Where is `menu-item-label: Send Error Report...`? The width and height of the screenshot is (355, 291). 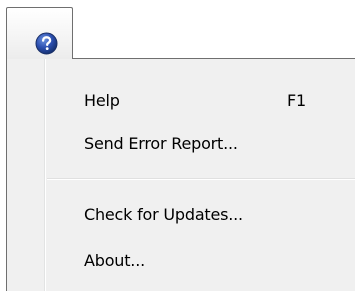
menu-item-label: Send Error Report... is located at coordinates (161, 143).